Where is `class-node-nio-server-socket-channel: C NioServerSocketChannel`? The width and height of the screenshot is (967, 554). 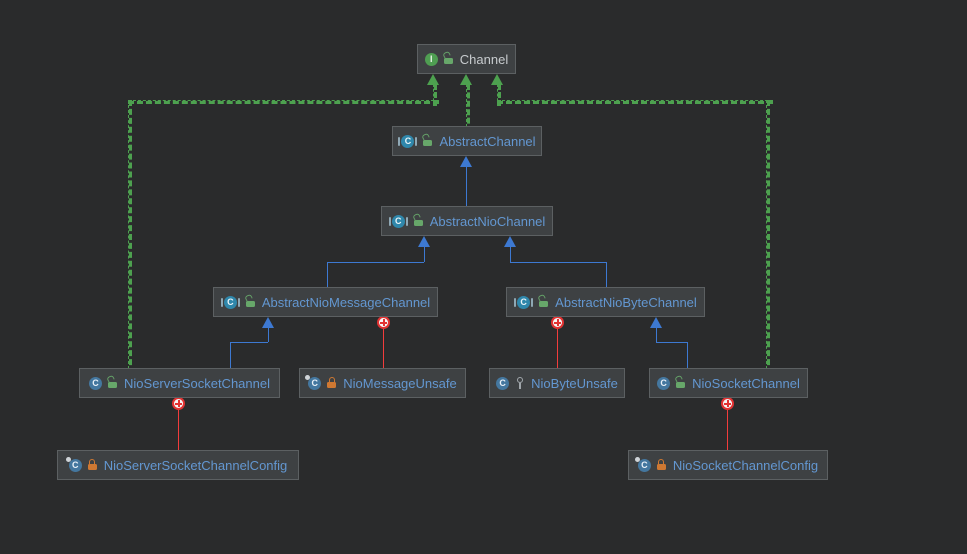 class-node-nio-server-socket-channel: C NioServerSocketChannel is located at coordinates (179, 383).